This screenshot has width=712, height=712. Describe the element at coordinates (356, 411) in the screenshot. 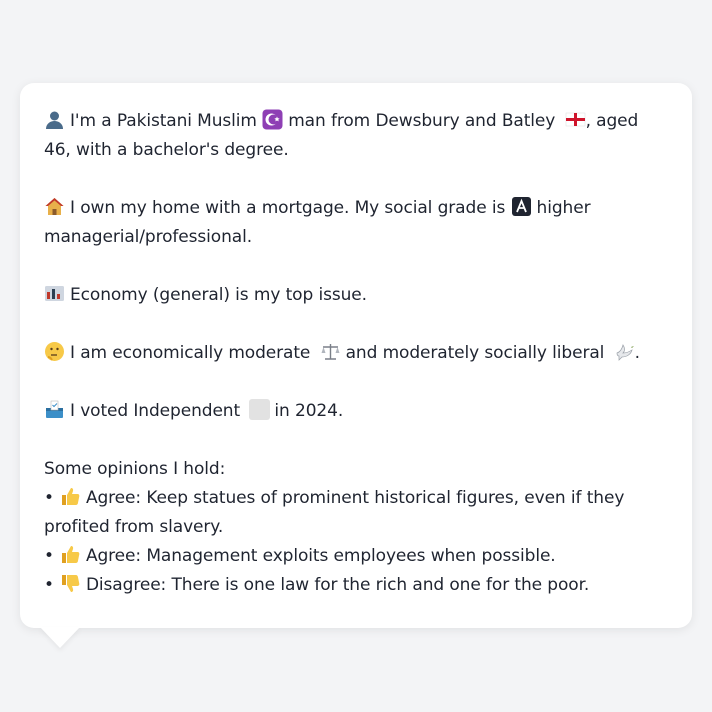

I see `vote-paragraph: I voted Independent in 2024.` at that location.